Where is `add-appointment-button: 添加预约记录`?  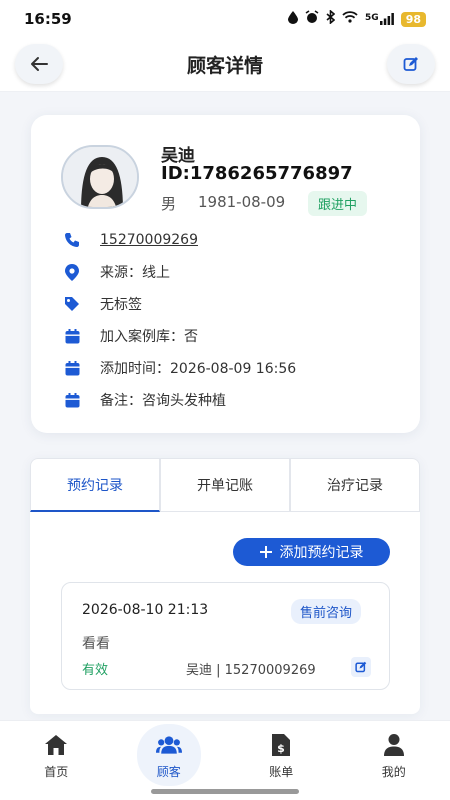 add-appointment-button: 添加预约记录 is located at coordinates (311, 552).